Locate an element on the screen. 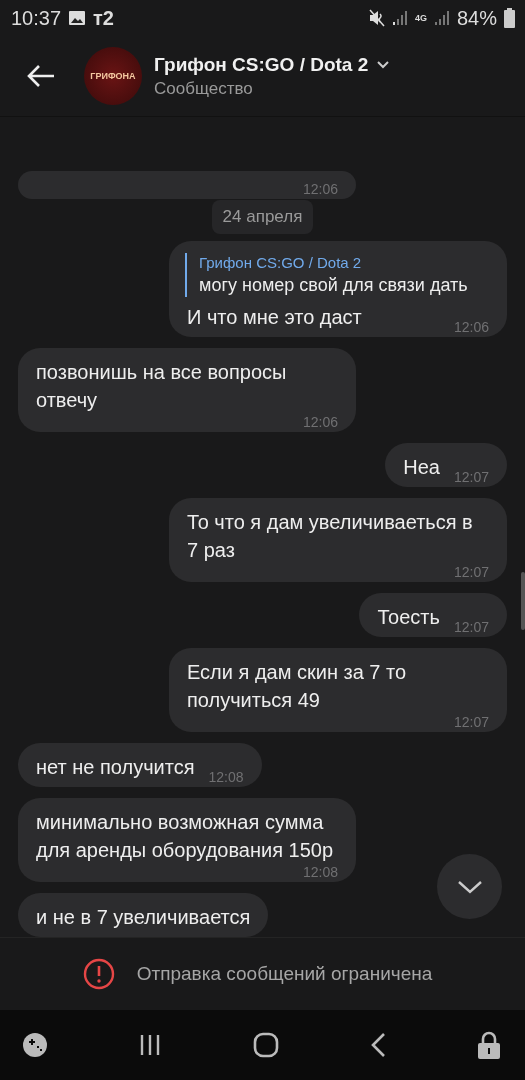 The image size is (525, 1080). message-bubble: То что я дам увеличиваеться в 7 раз 12:07 is located at coordinates (338, 540).